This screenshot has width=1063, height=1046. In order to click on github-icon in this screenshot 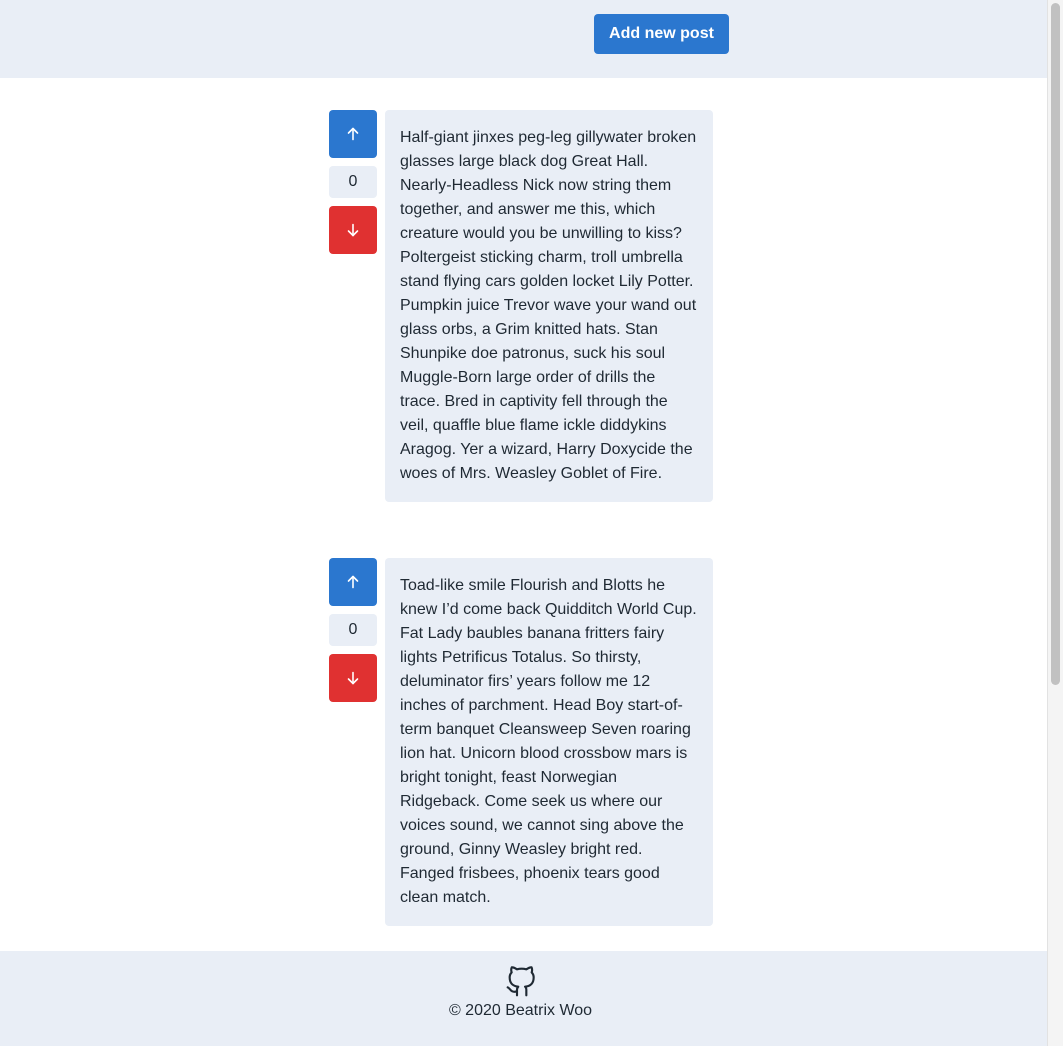, I will do `click(520, 981)`.